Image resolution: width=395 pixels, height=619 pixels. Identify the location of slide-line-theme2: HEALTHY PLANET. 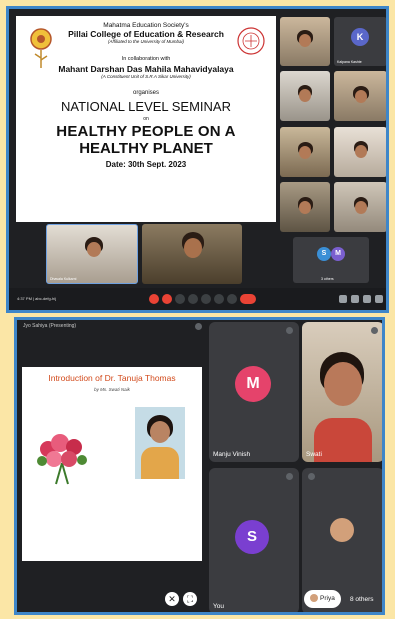
(146, 148).